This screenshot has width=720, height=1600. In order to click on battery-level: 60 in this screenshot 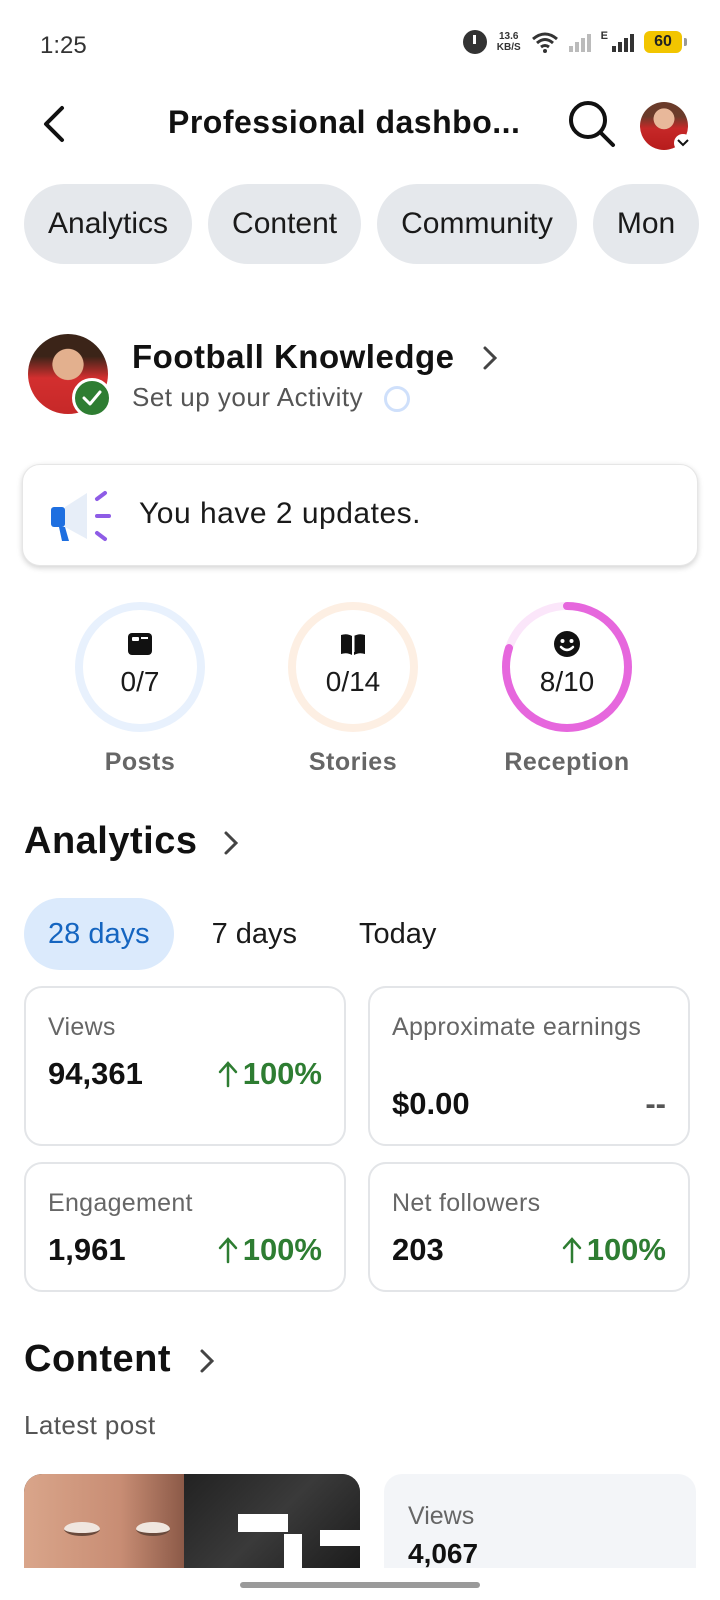, I will do `click(663, 41)`.